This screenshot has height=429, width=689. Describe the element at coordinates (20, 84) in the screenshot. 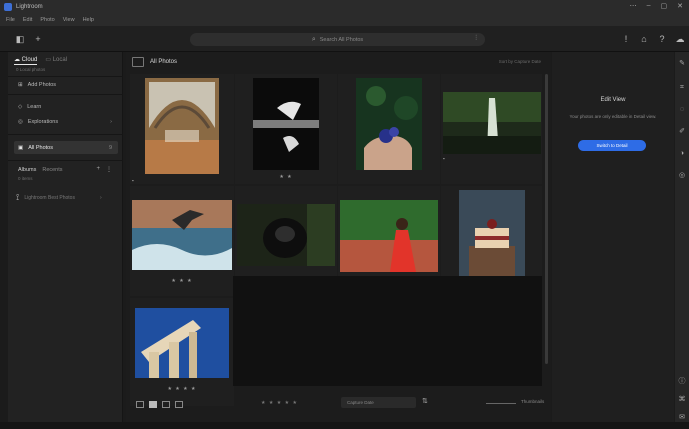

I see `add-photos-icon: ⊞` at that location.